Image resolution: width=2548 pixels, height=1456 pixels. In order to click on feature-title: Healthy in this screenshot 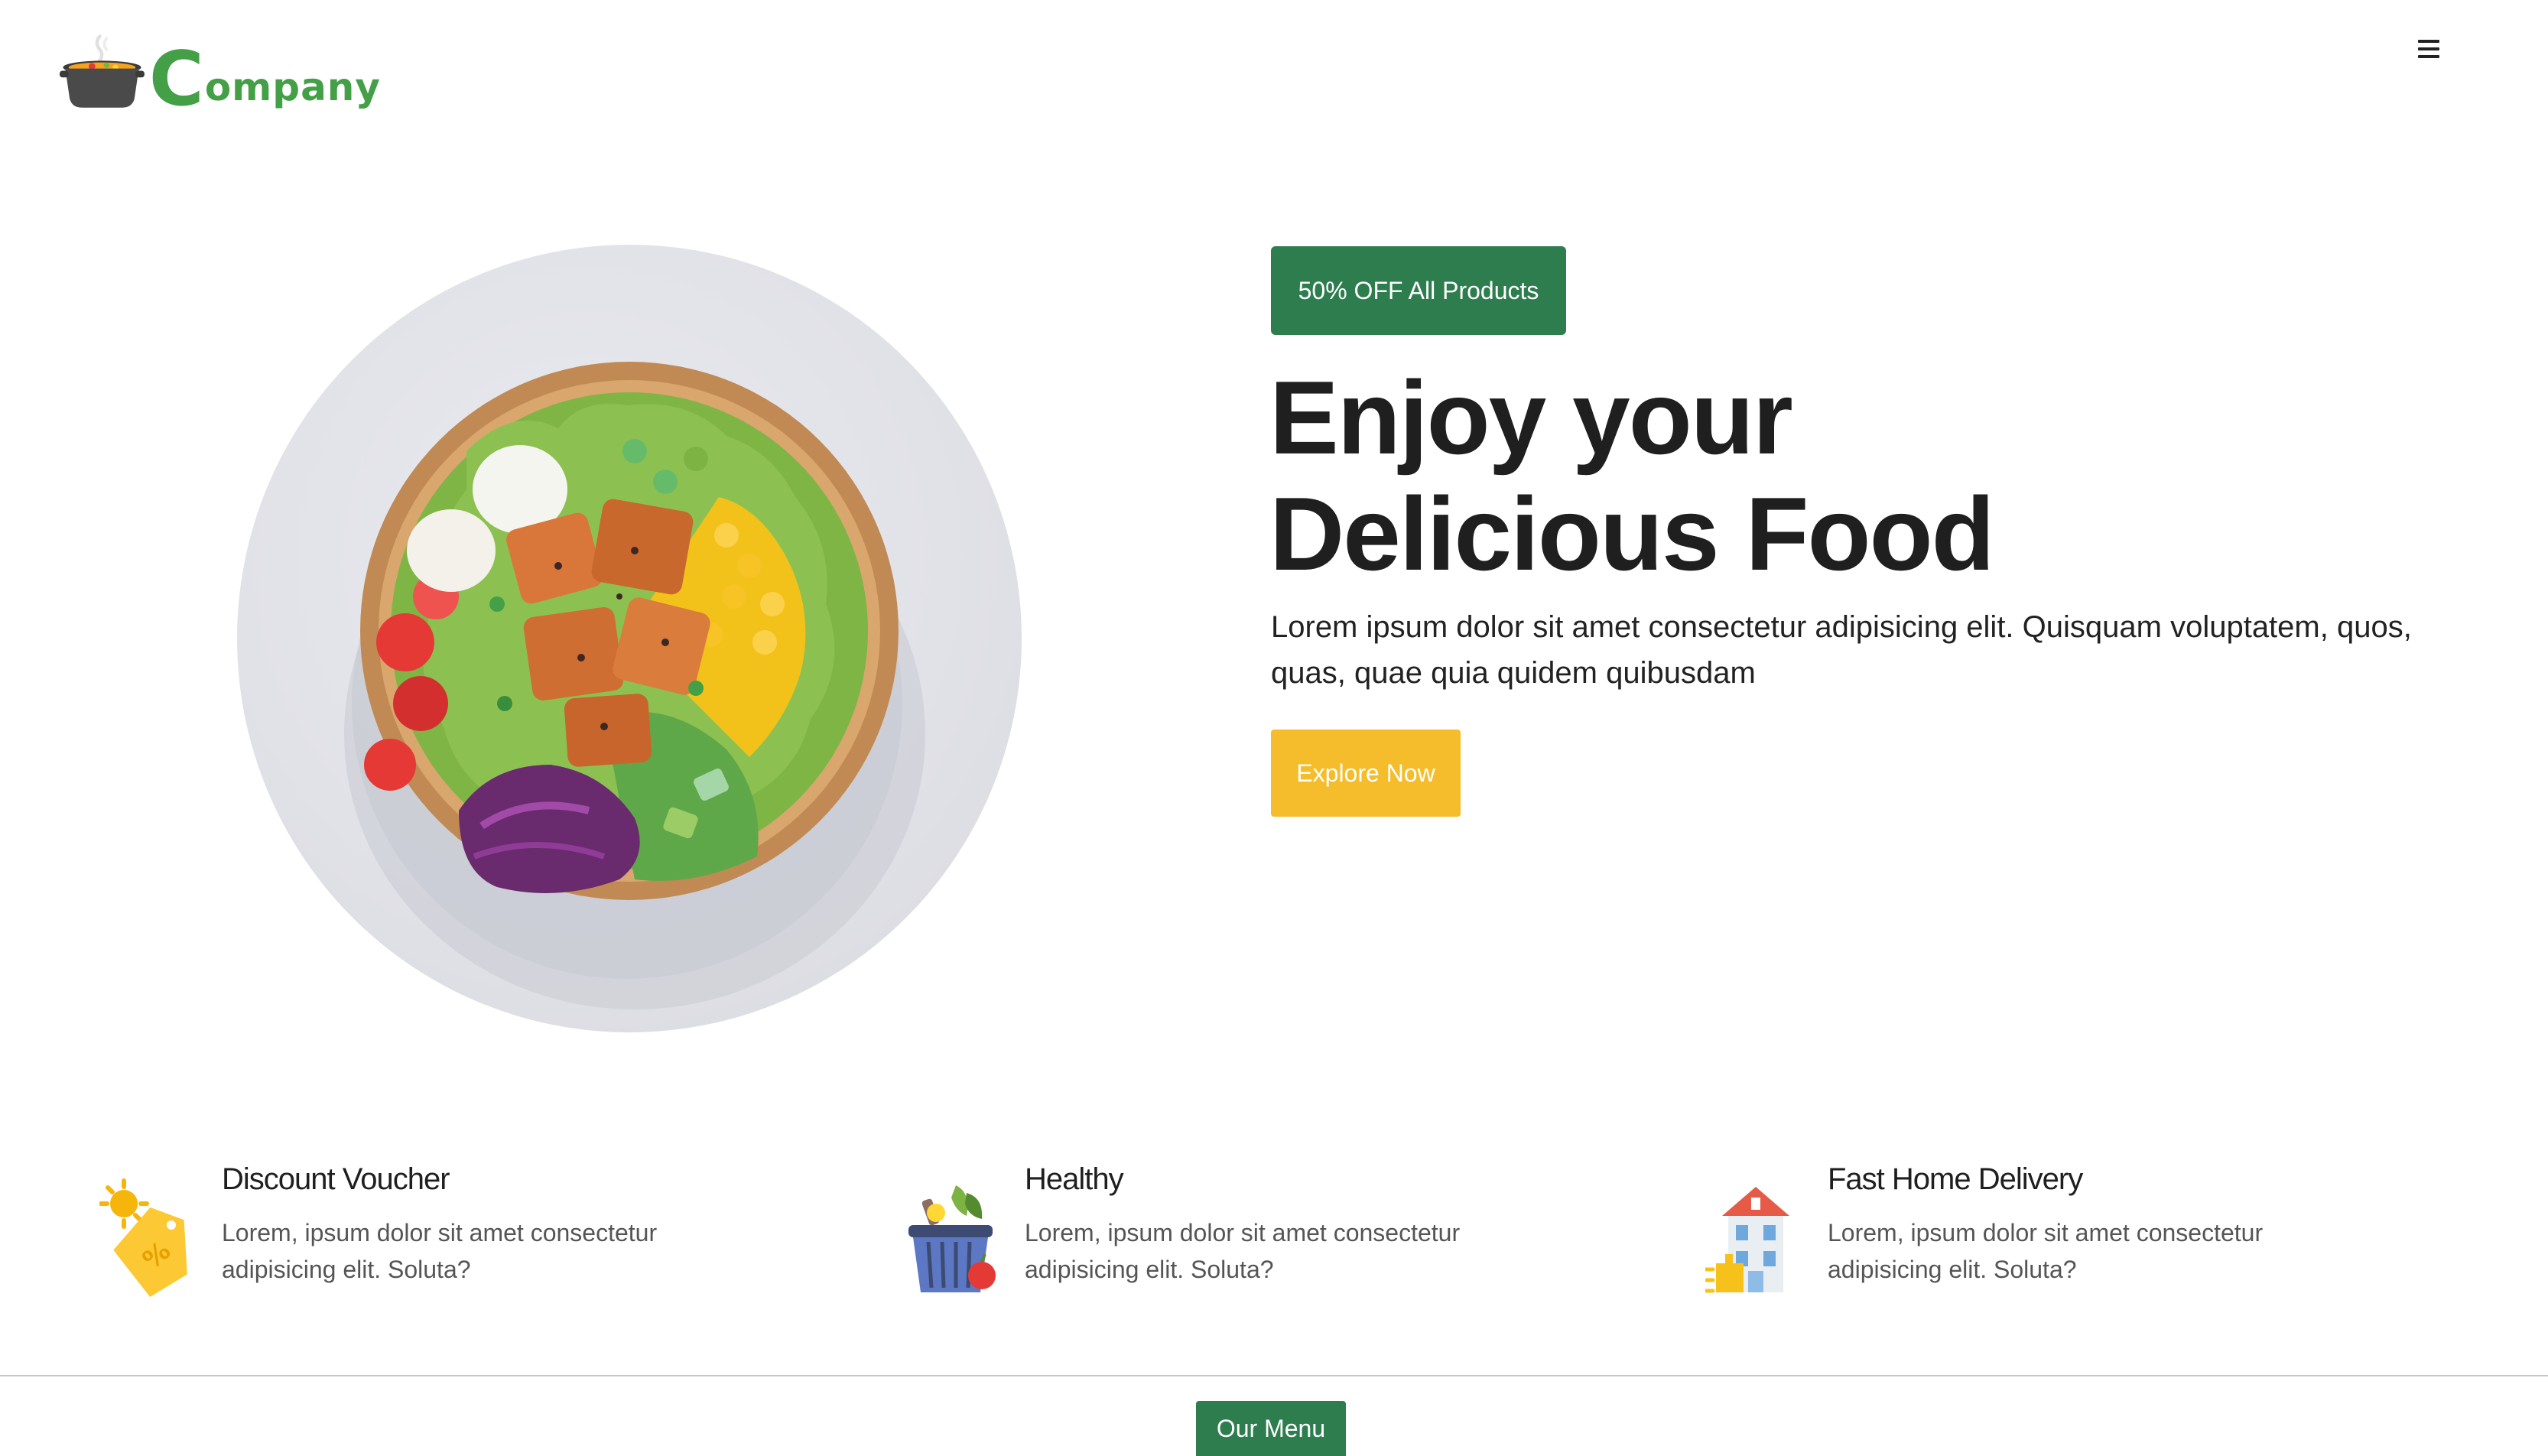, I will do `click(1074, 1179)`.